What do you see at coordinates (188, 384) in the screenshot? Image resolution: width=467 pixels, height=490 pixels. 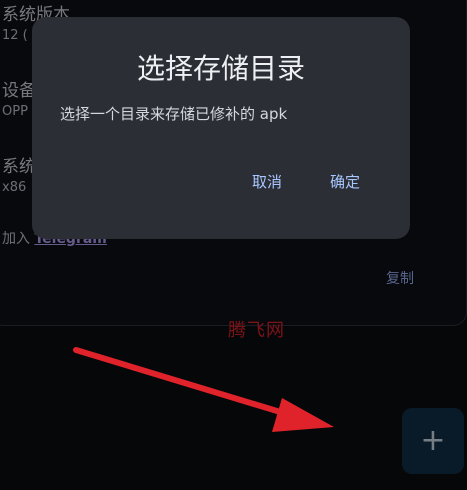 I see `arrow-shaft` at bounding box center [188, 384].